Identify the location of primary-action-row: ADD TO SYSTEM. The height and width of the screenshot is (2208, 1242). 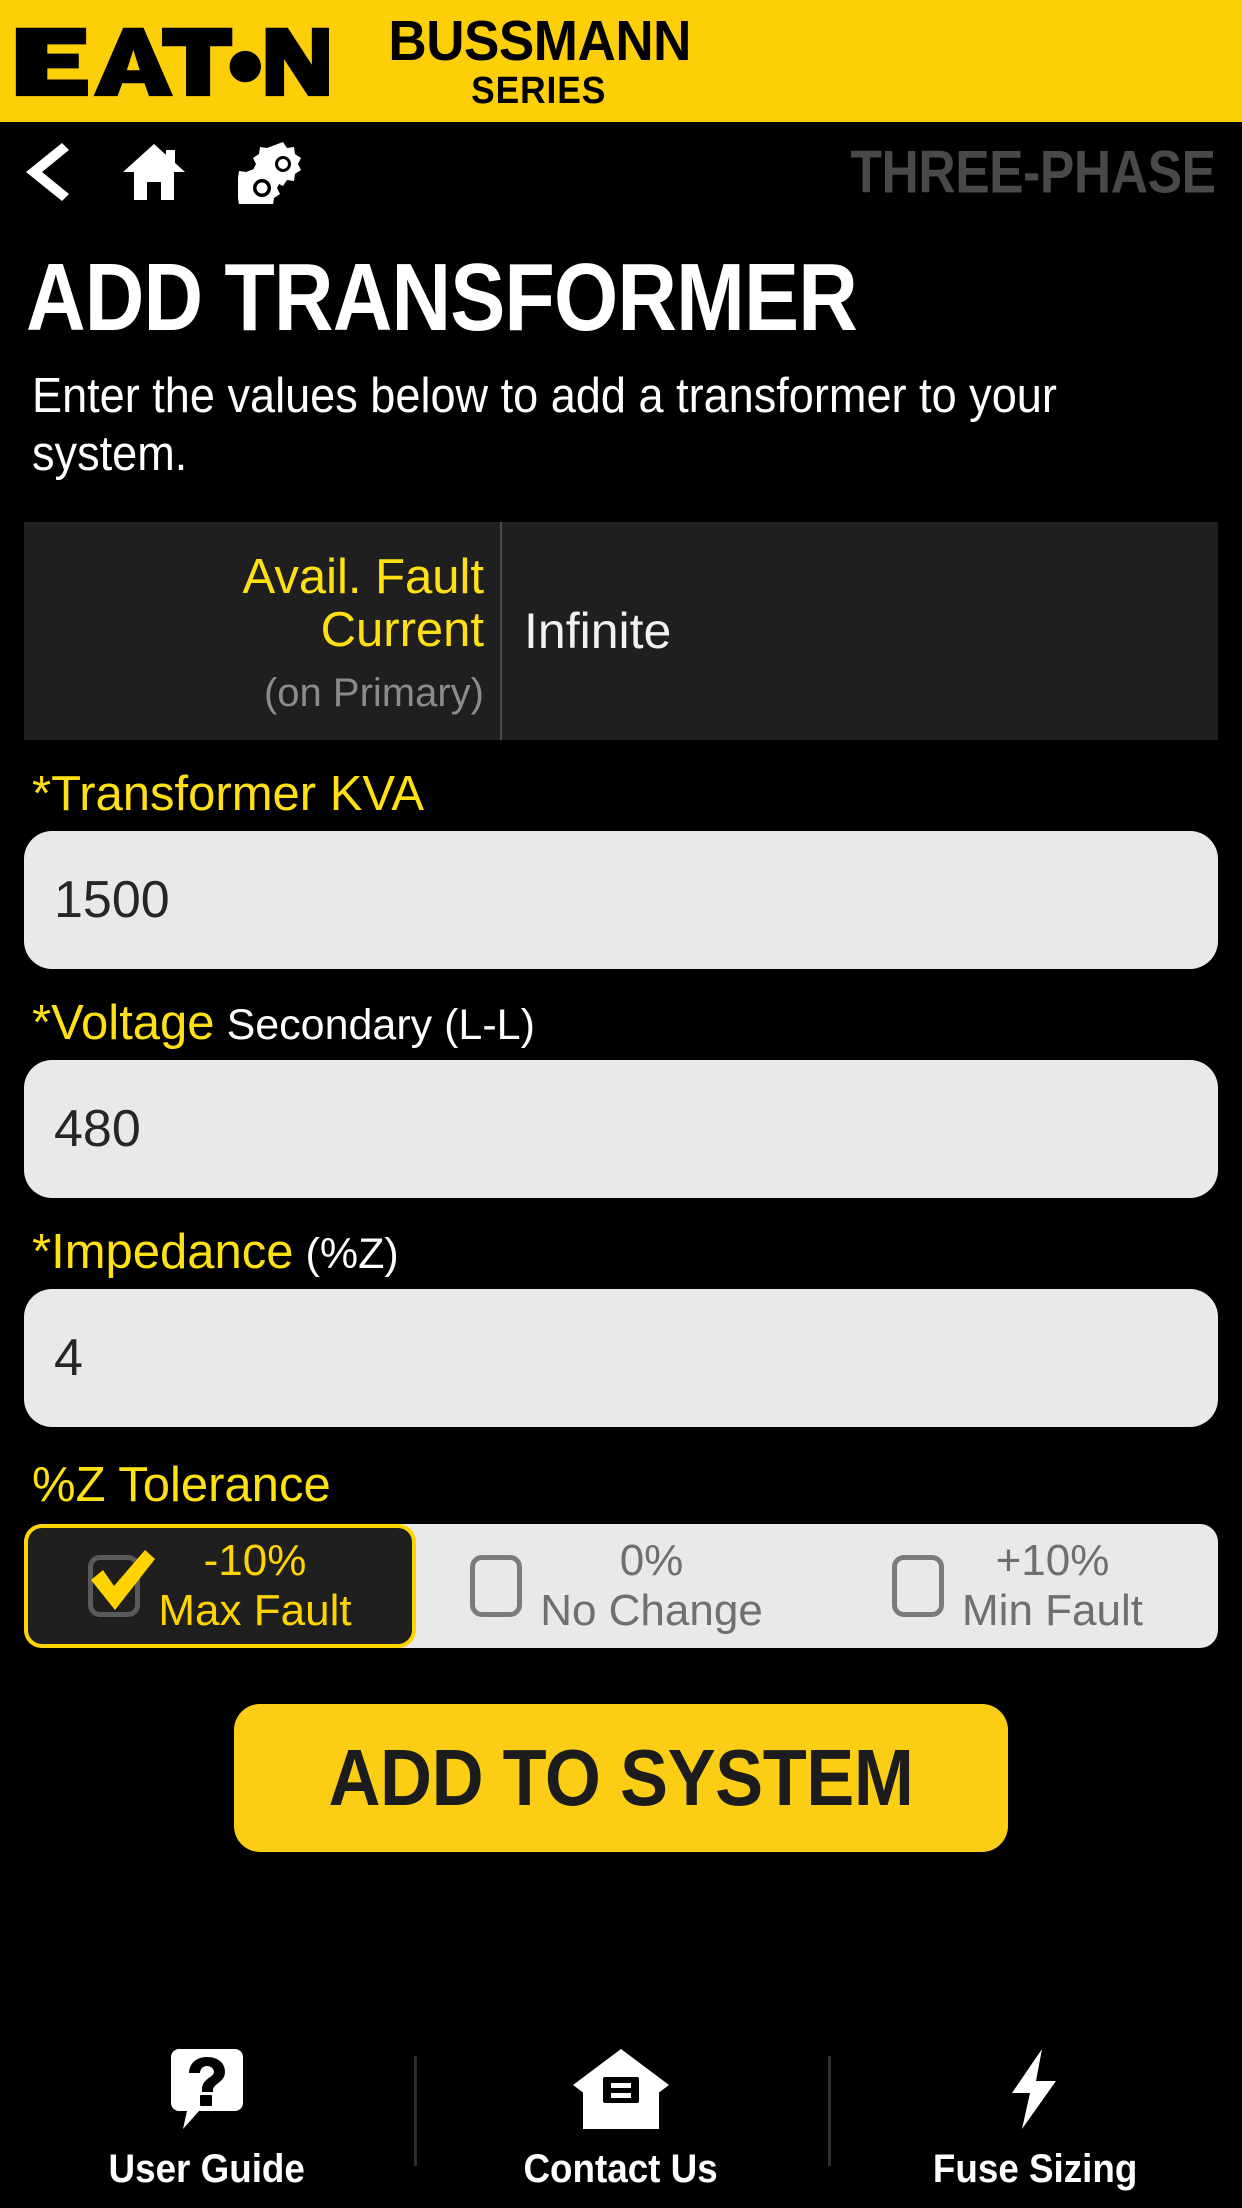
(621, 1777).